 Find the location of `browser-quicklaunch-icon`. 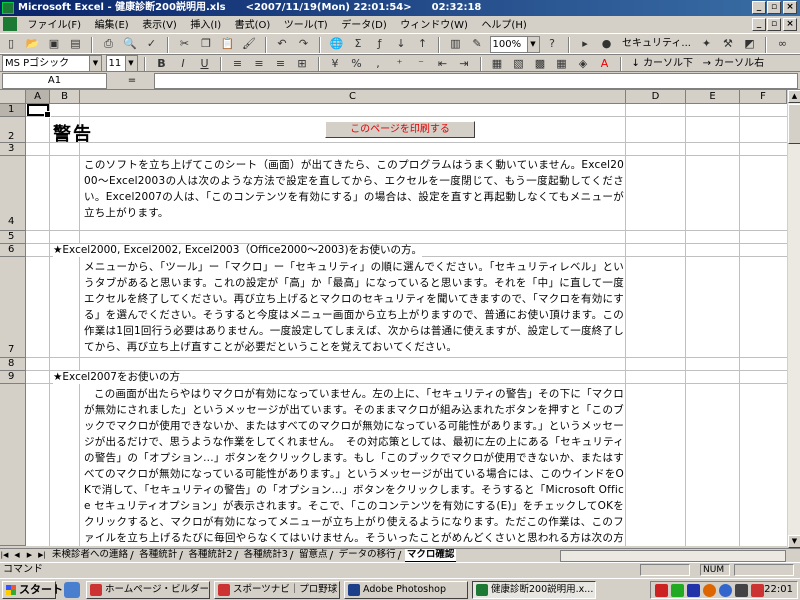

browser-quicklaunch-icon is located at coordinates (72, 590).